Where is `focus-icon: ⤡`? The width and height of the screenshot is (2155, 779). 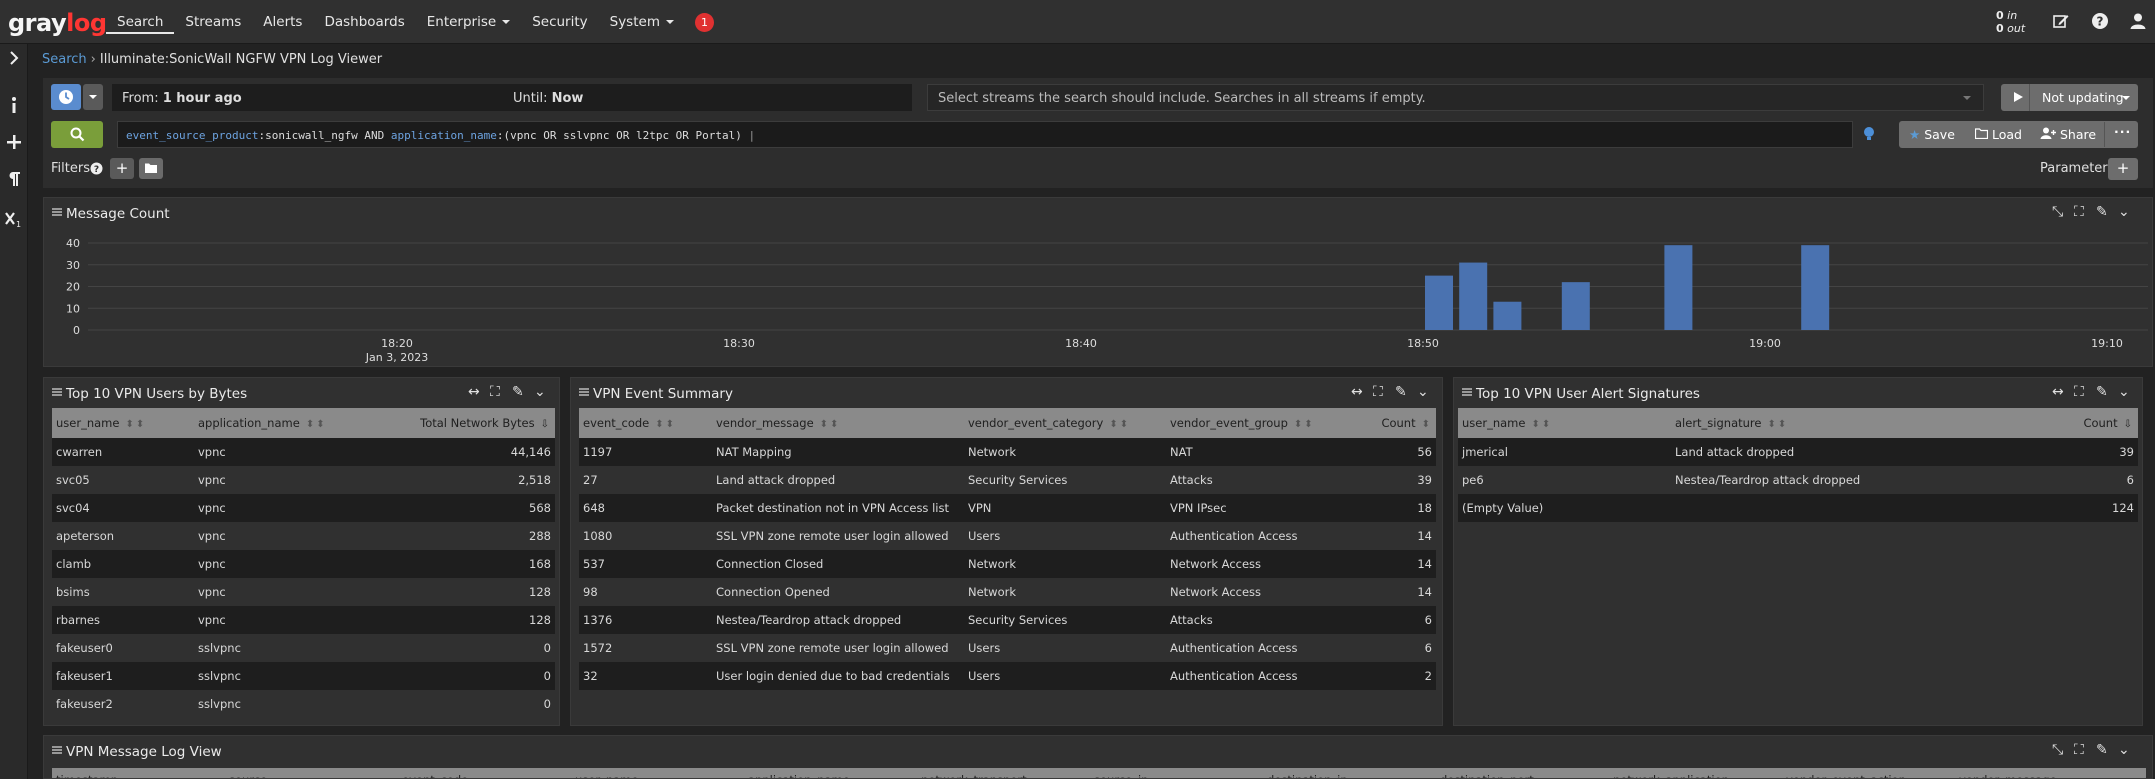 focus-icon: ⤡ is located at coordinates (2057, 212).